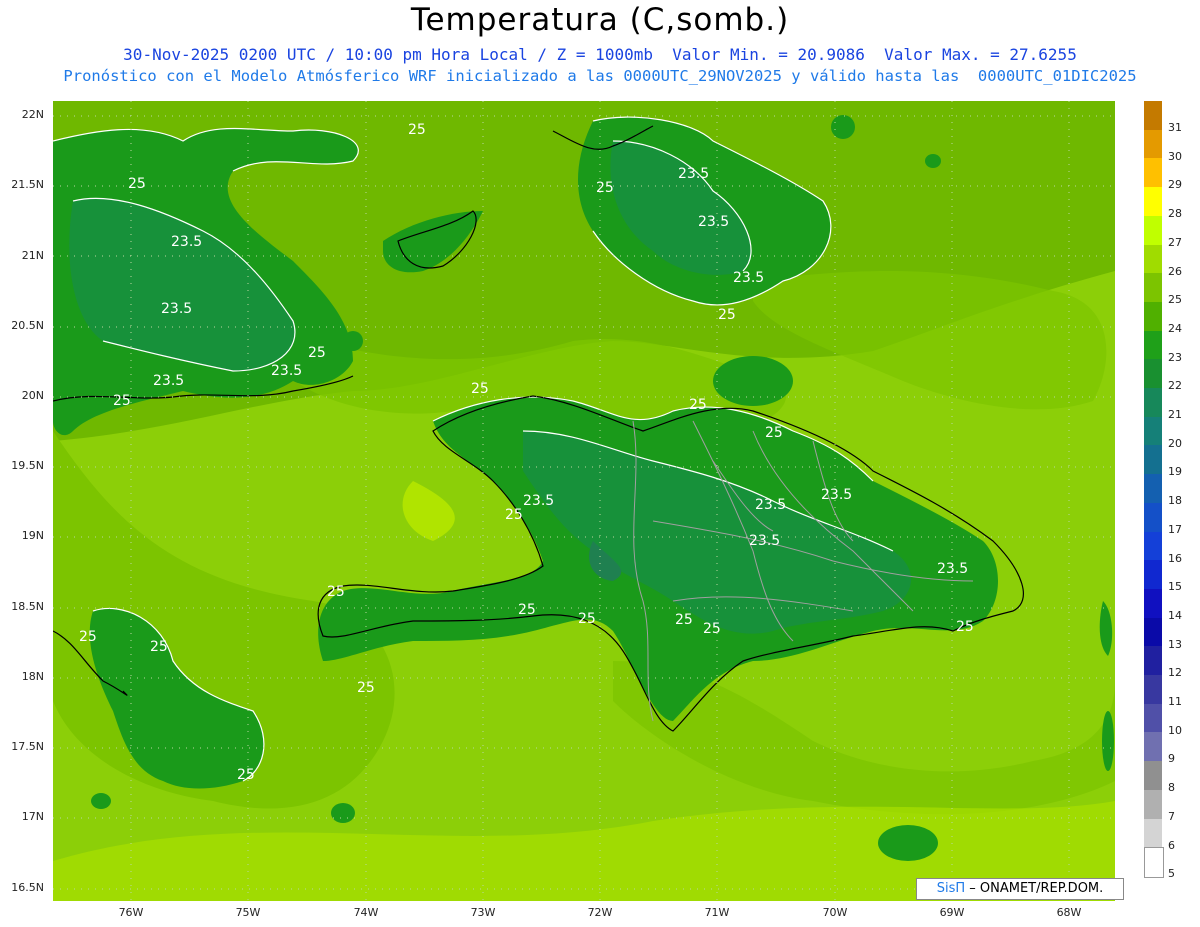  I want to click on colorbar-label: 7, so click(1171, 816).